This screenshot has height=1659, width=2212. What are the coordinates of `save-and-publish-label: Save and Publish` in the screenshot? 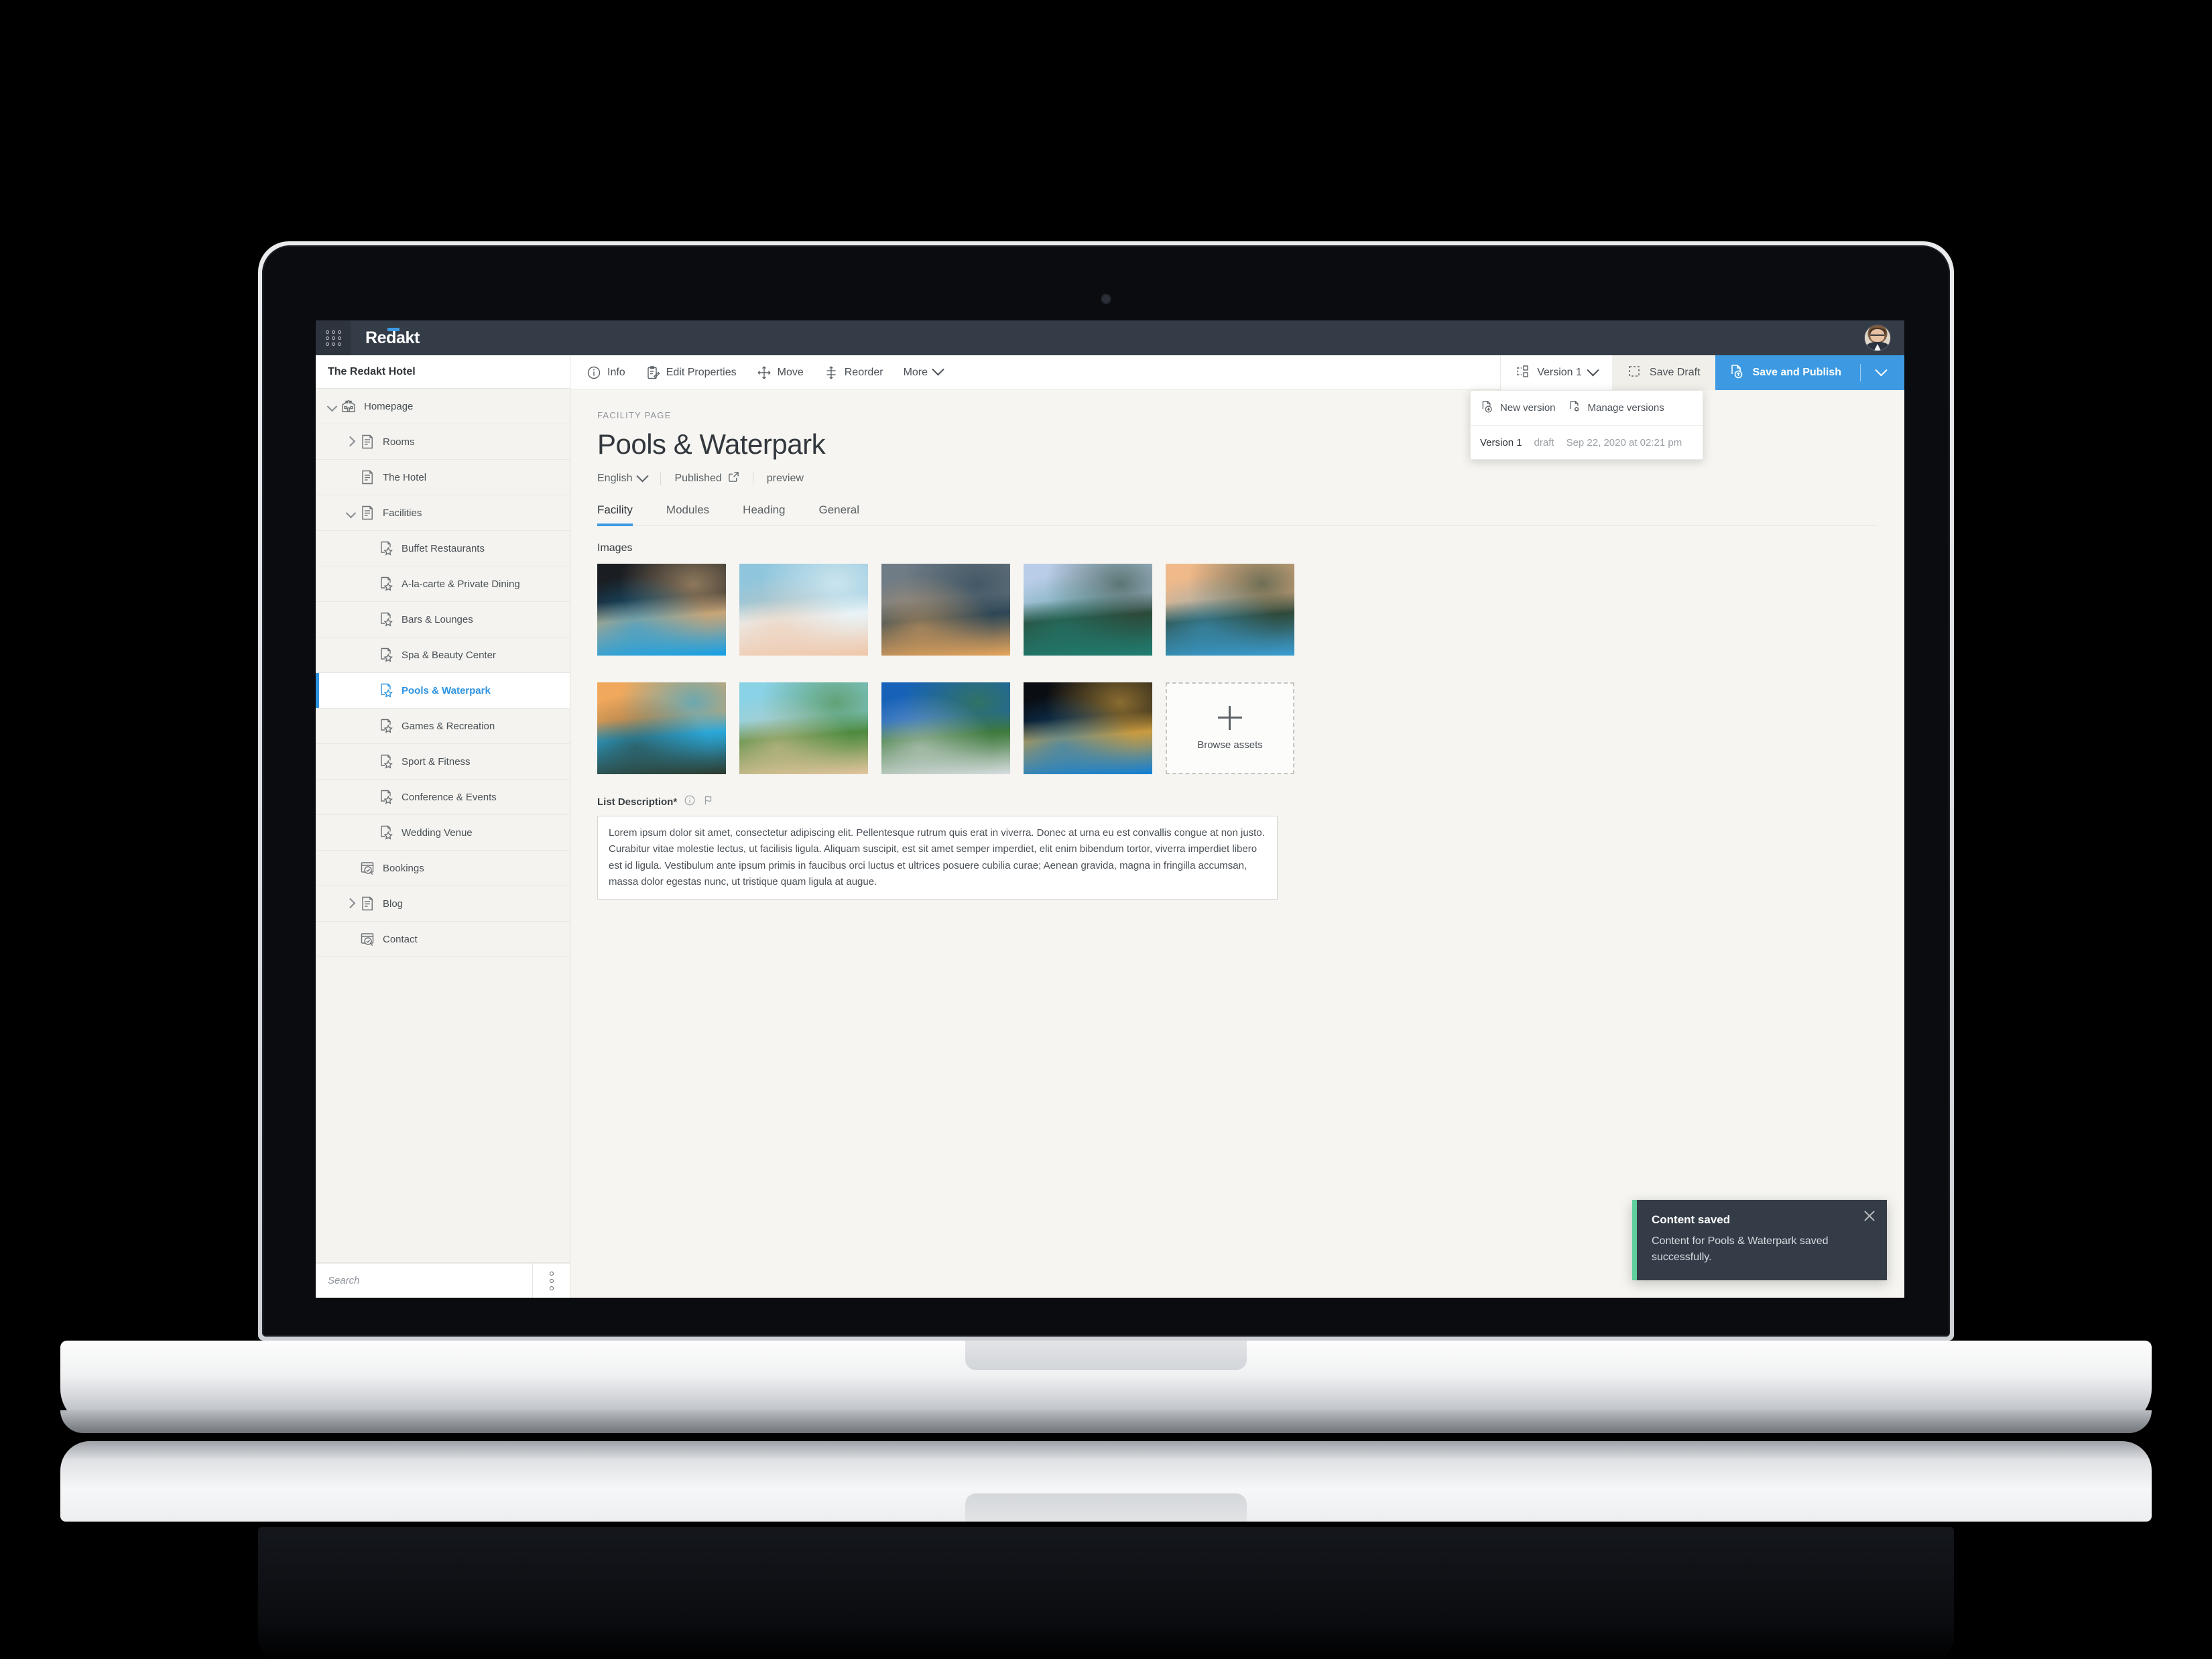 It's located at (1796, 372).